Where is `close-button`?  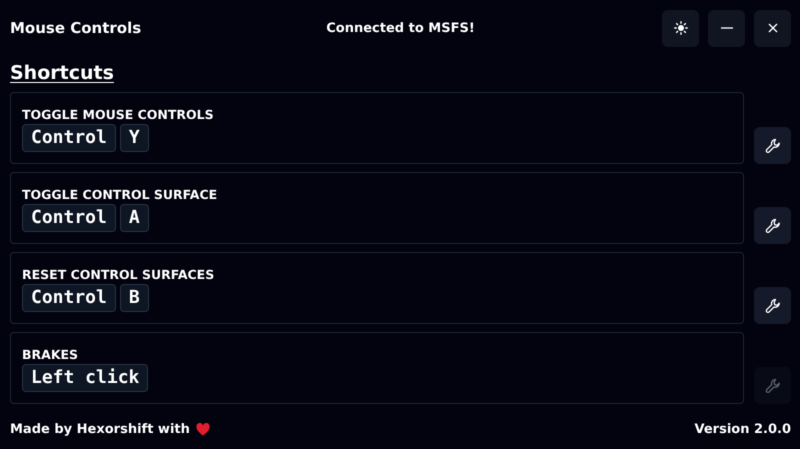
close-button is located at coordinates (772, 28).